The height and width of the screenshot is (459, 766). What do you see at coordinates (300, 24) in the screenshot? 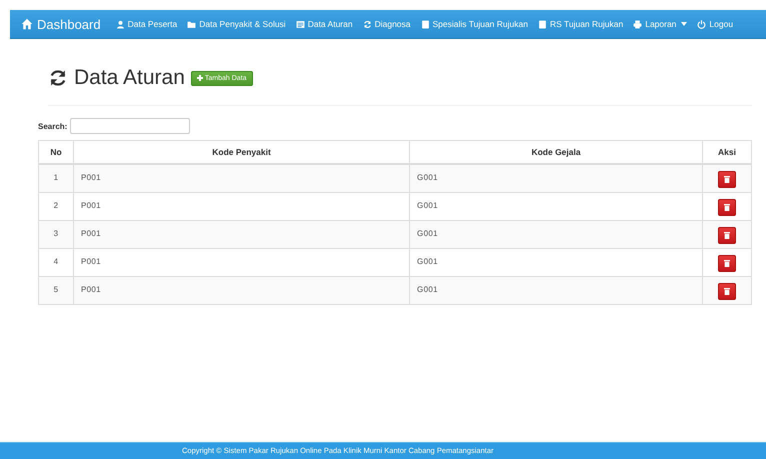
I see `list-icon` at bounding box center [300, 24].